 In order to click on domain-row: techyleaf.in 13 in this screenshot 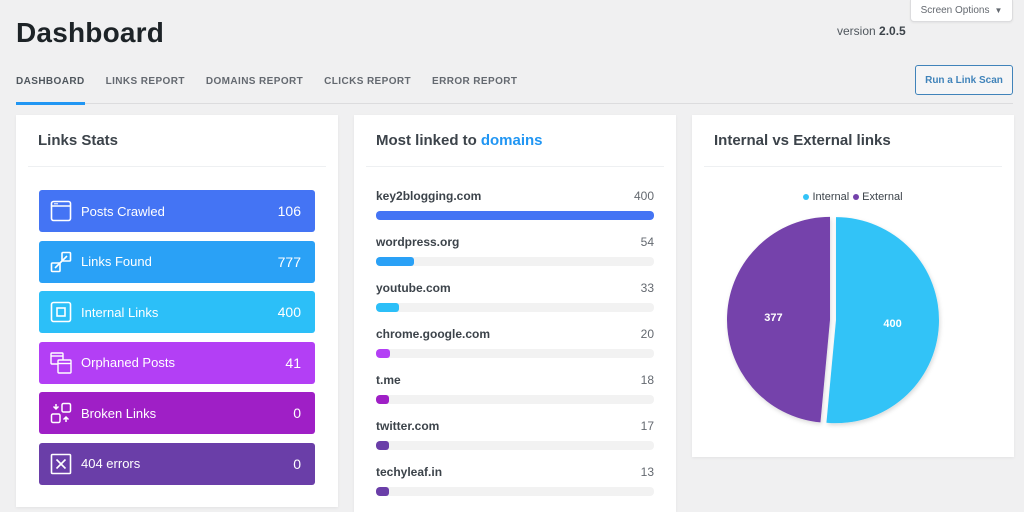, I will do `click(515, 488)`.